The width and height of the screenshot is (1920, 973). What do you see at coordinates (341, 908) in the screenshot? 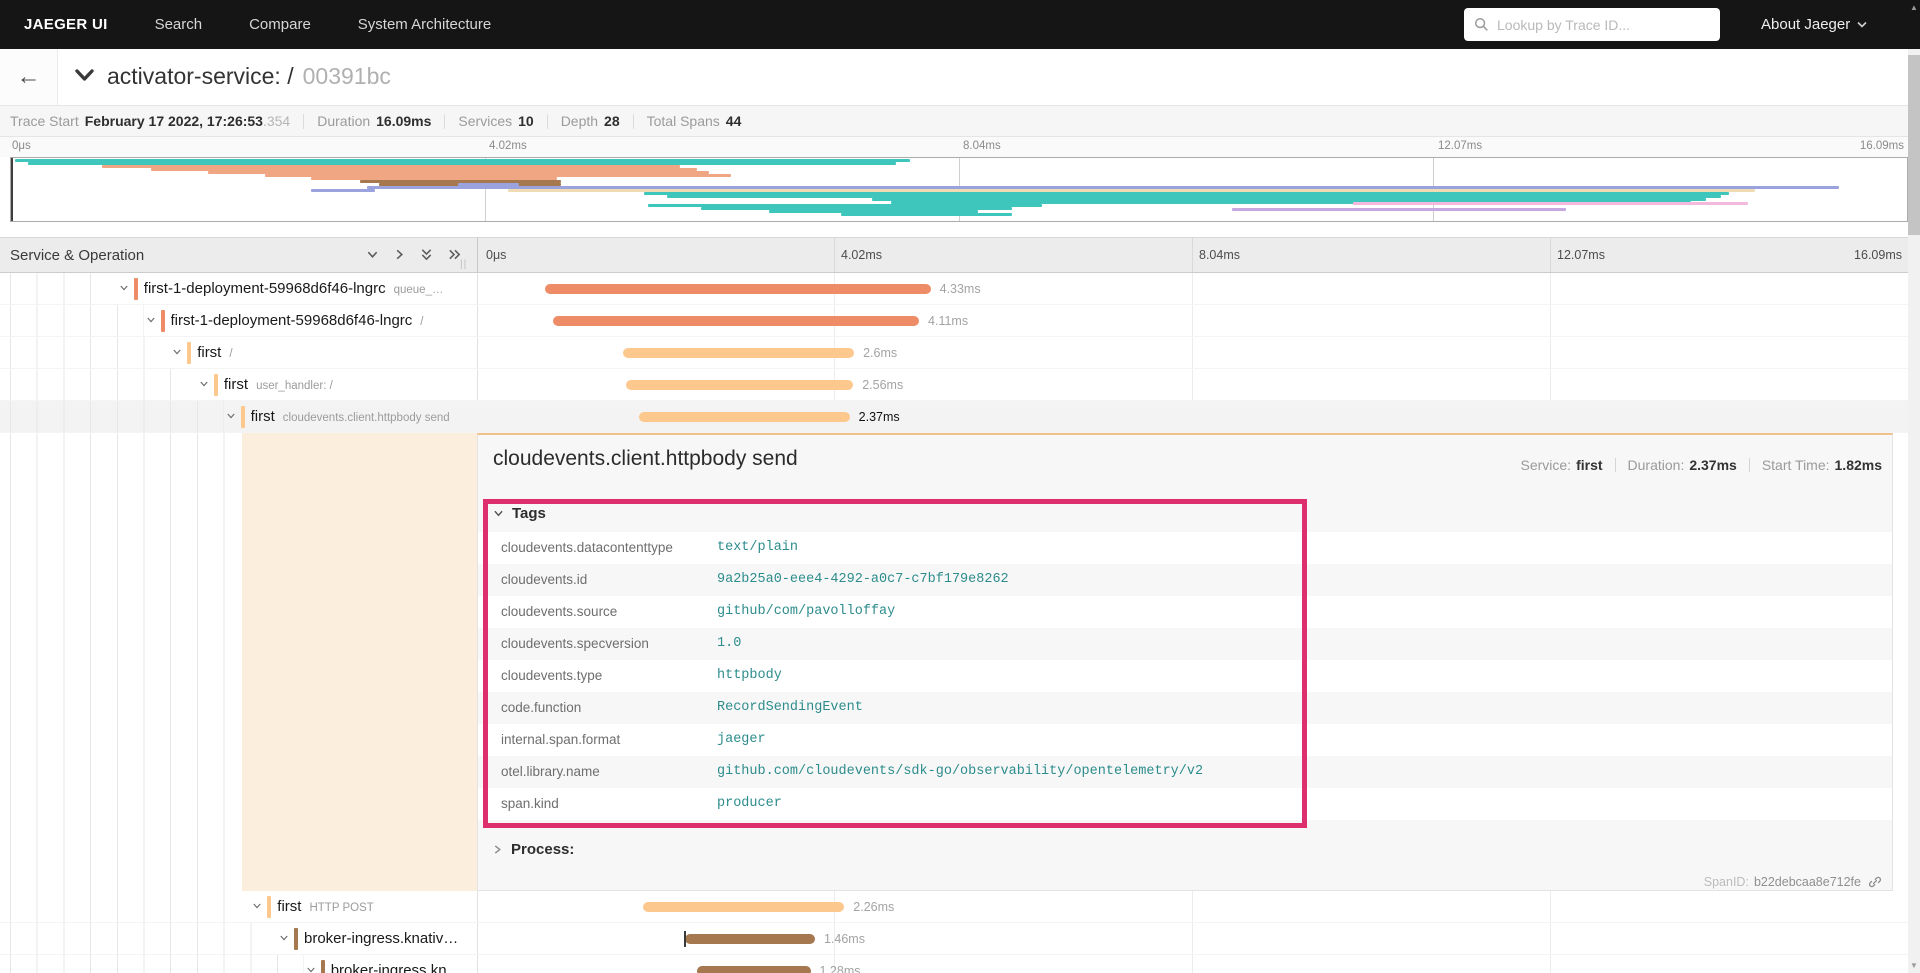
I see `operation-name: HTTP POST` at bounding box center [341, 908].